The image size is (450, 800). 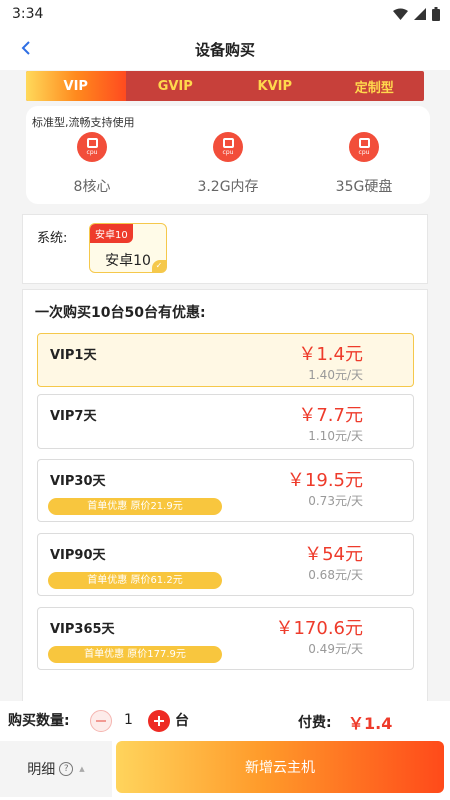 What do you see at coordinates (375, 86) in the screenshot?
I see `tab-custom: 定制型` at bounding box center [375, 86].